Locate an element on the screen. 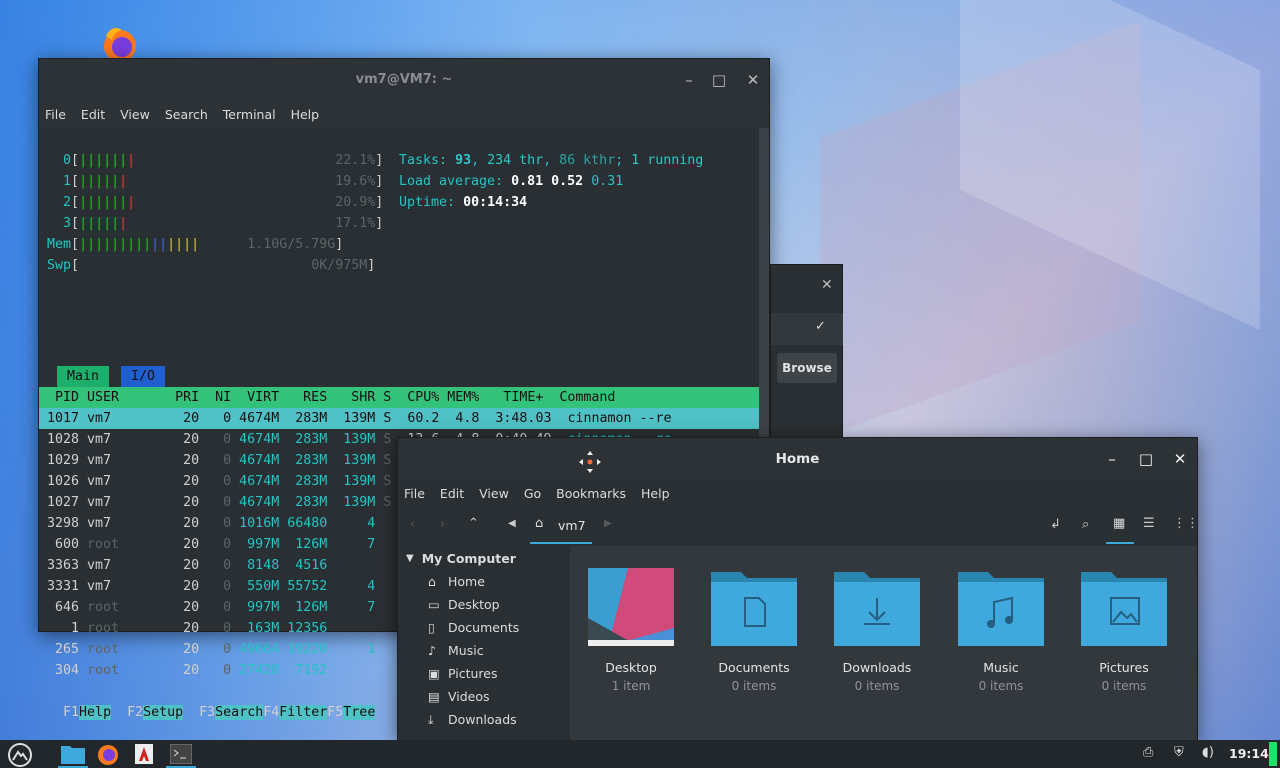 The height and width of the screenshot is (768, 1280). grid-icon: ▦ is located at coordinates (1119, 523).